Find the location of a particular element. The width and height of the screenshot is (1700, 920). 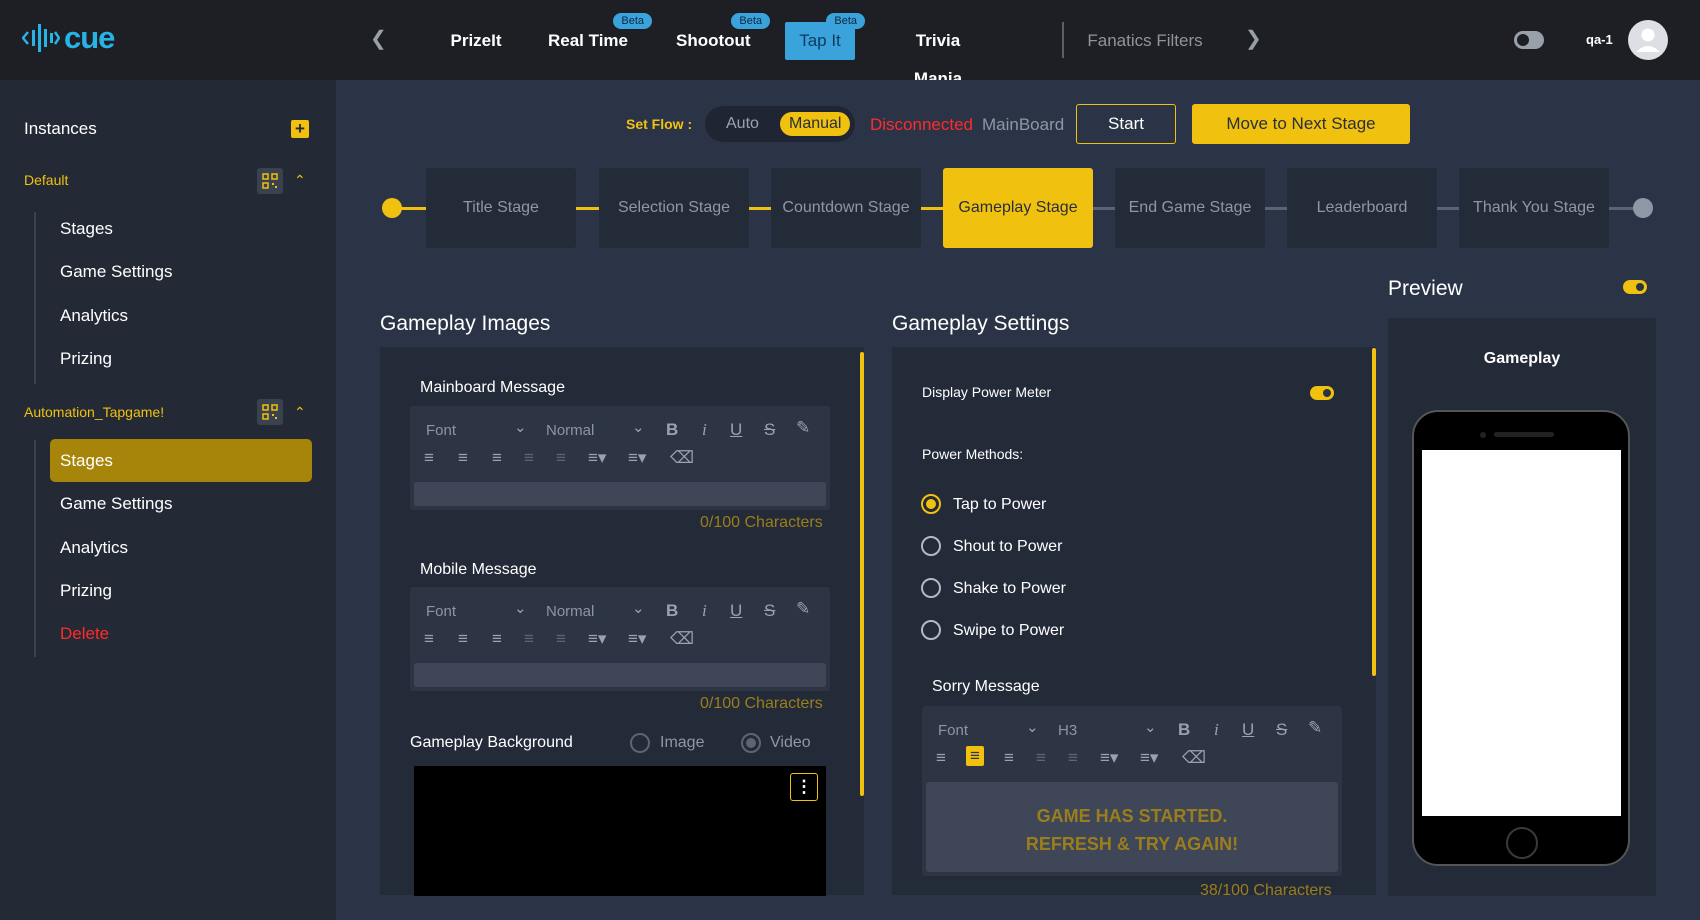

stage-selection: Selection Stage is located at coordinates (674, 208).